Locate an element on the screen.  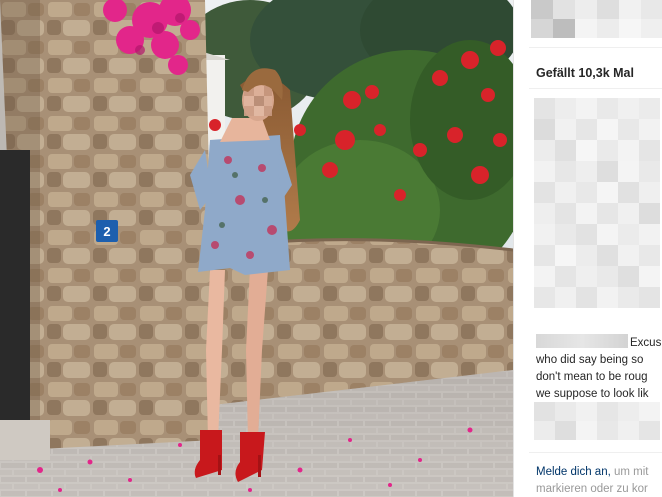
header-divider is located at coordinates (595, 47).